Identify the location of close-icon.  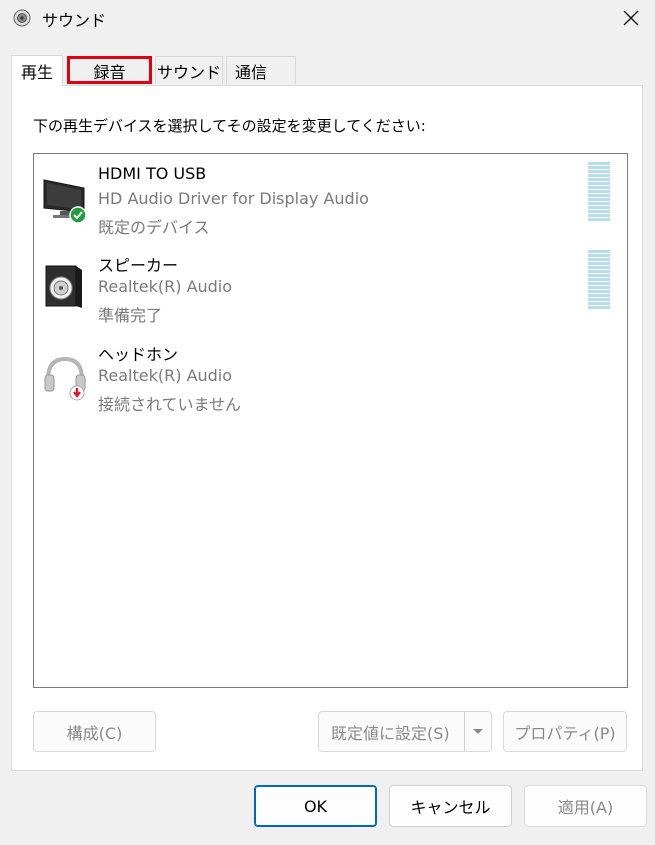
(631, 18).